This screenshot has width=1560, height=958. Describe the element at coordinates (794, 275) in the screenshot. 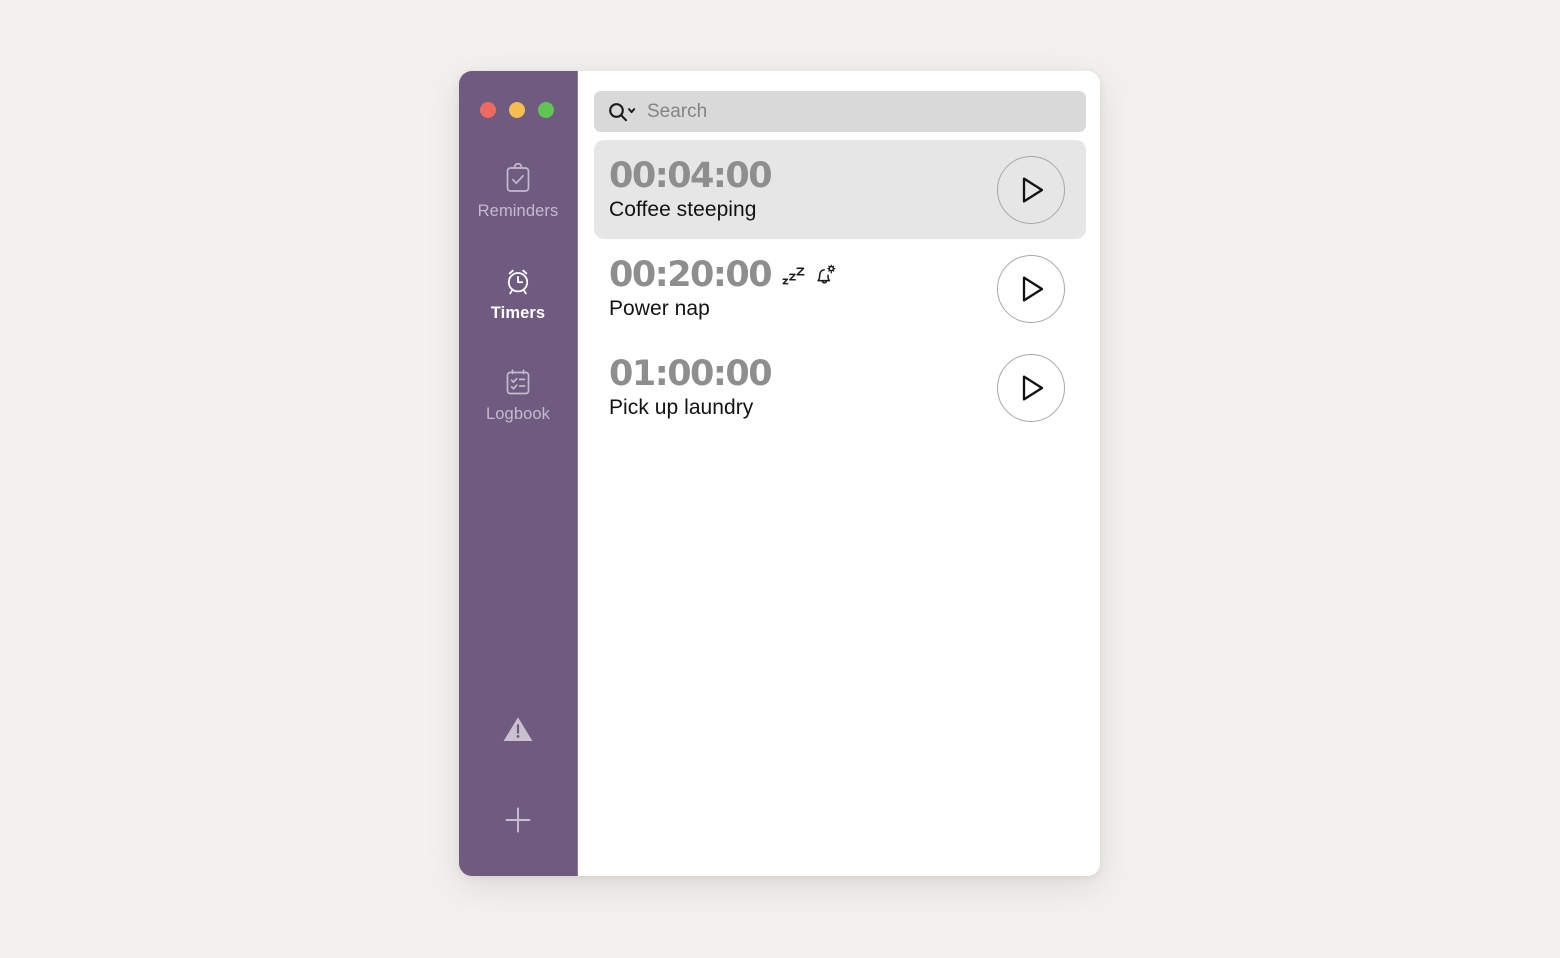

I see `sleep-zzz-icon` at that location.